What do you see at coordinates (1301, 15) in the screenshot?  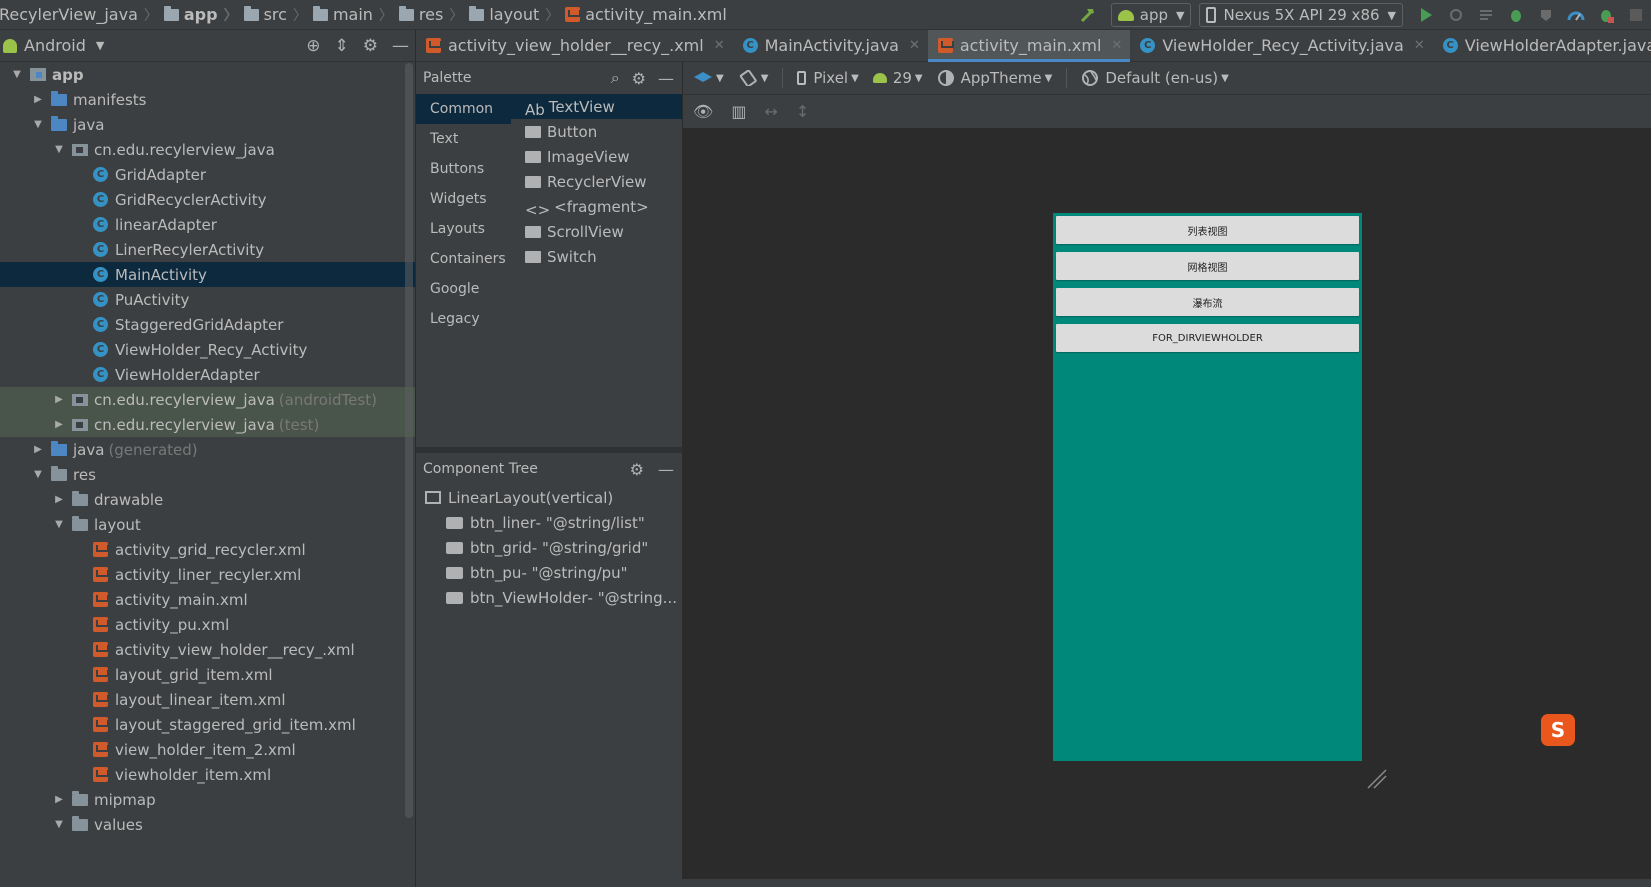 I see `device-select: Nexus 5X API 29 x86 ▼` at bounding box center [1301, 15].